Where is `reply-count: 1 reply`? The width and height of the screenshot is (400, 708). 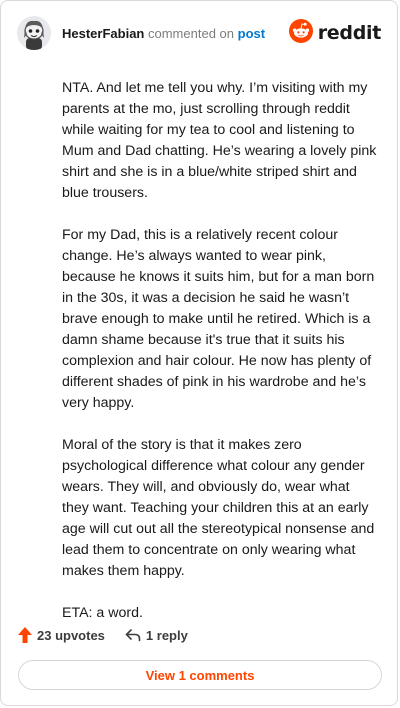 reply-count: 1 reply is located at coordinates (166, 635).